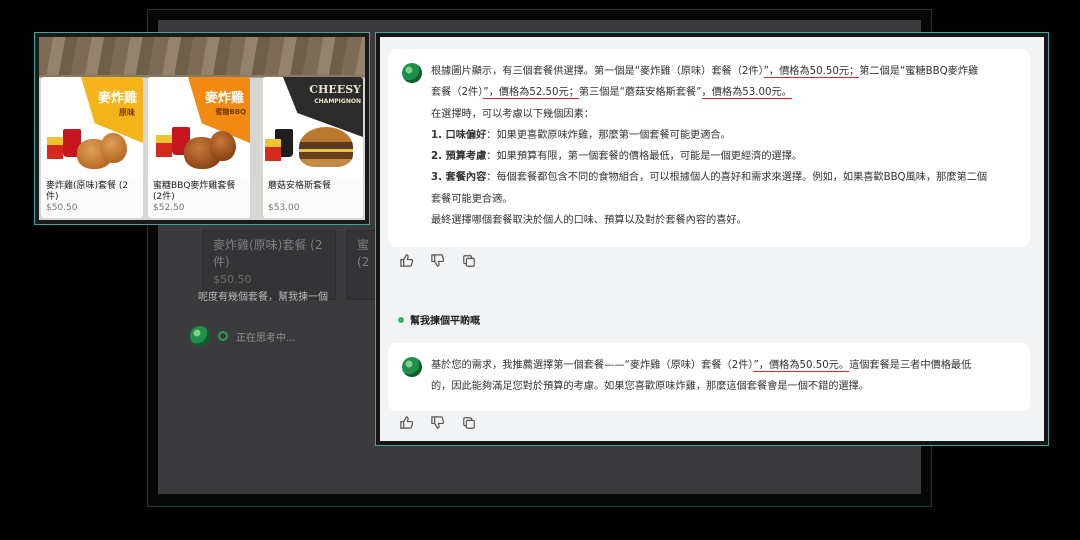 Image resolution: width=1080 pixels, height=540 pixels. What do you see at coordinates (268, 253) in the screenshot?
I see `background-card-title: 麥炸雞(原味)套餐 (2 件)` at bounding box center [268, 253].